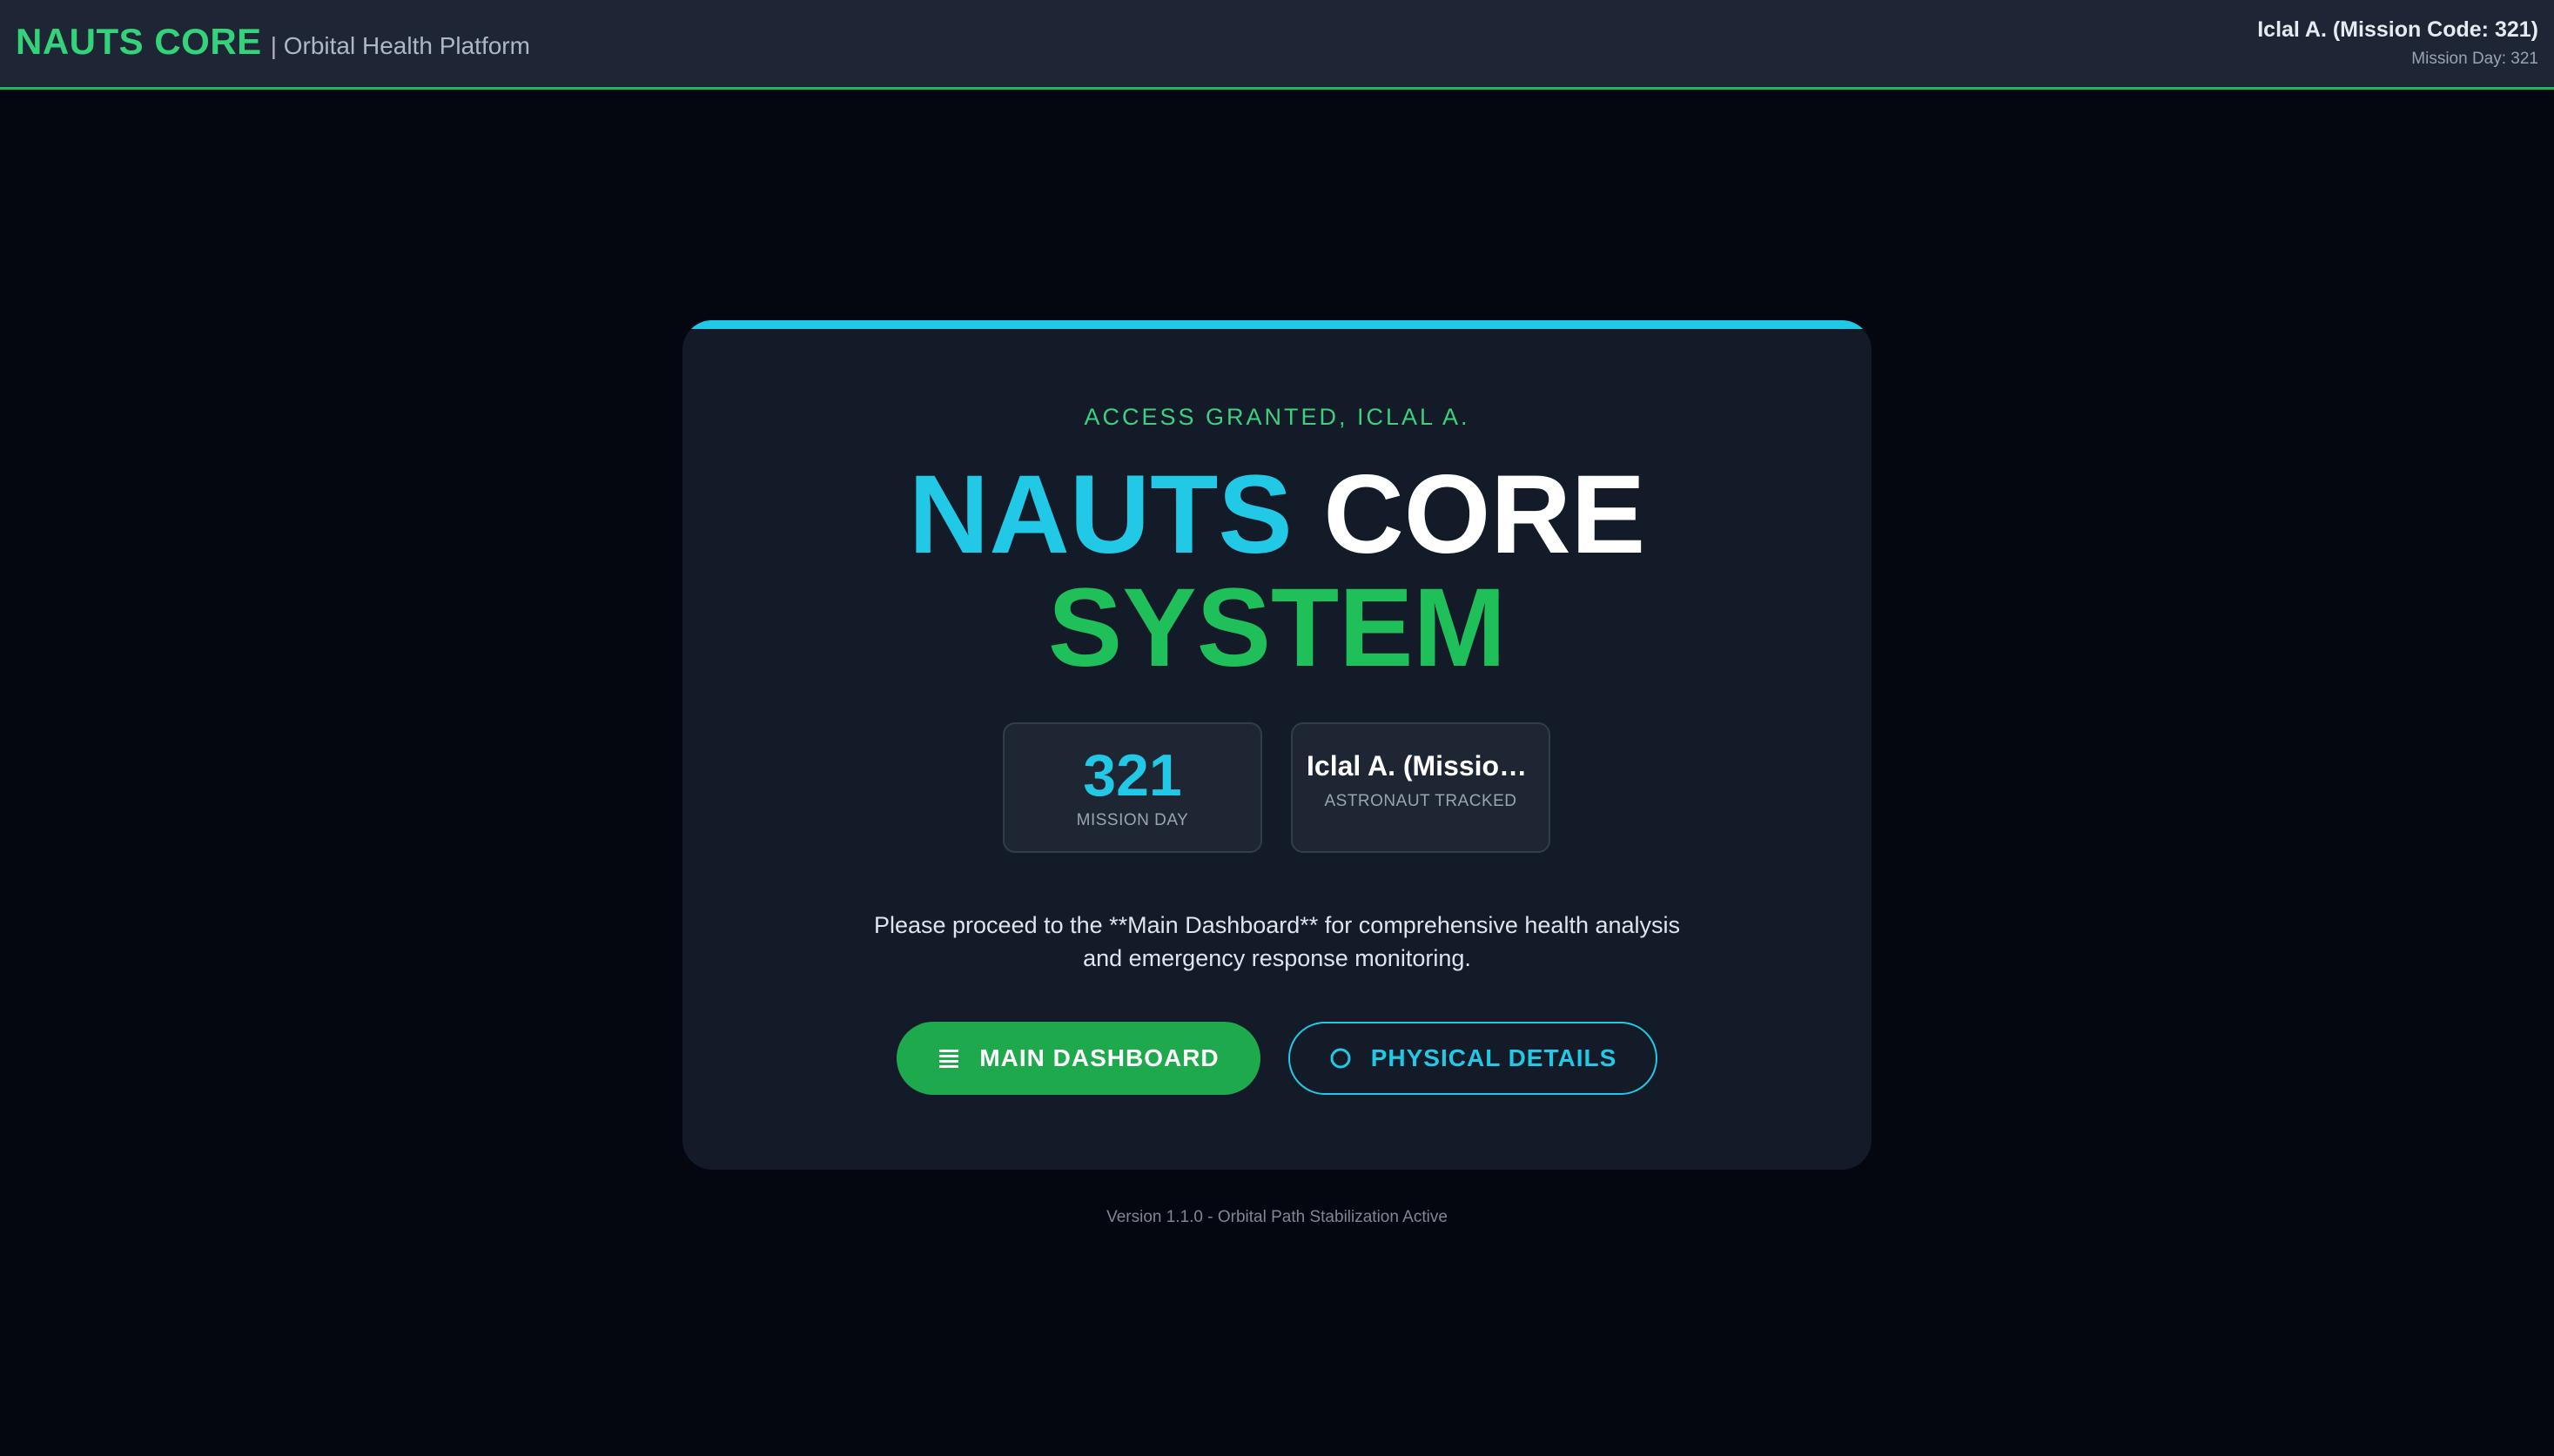 Image resolution: width=2554 pixels, height=1456 pixels. What do you see at coordinates (400, 45) in the screenshot?
I see `brand-subtitle: | Orbital Health Platform` at bounding box center [400, 45].